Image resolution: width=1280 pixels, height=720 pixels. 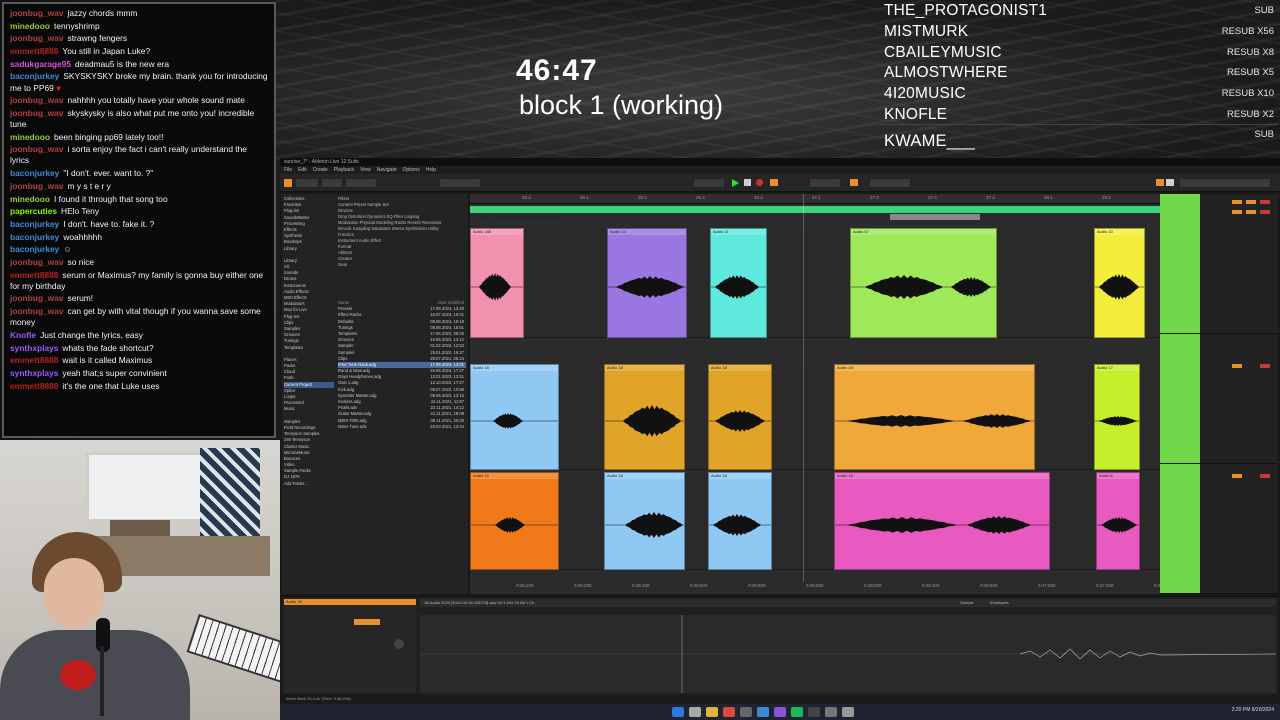 What do you see at coordinates (288, 170) in the screenshot?
I see `menu-item: File` at bounding box center [288, 170].